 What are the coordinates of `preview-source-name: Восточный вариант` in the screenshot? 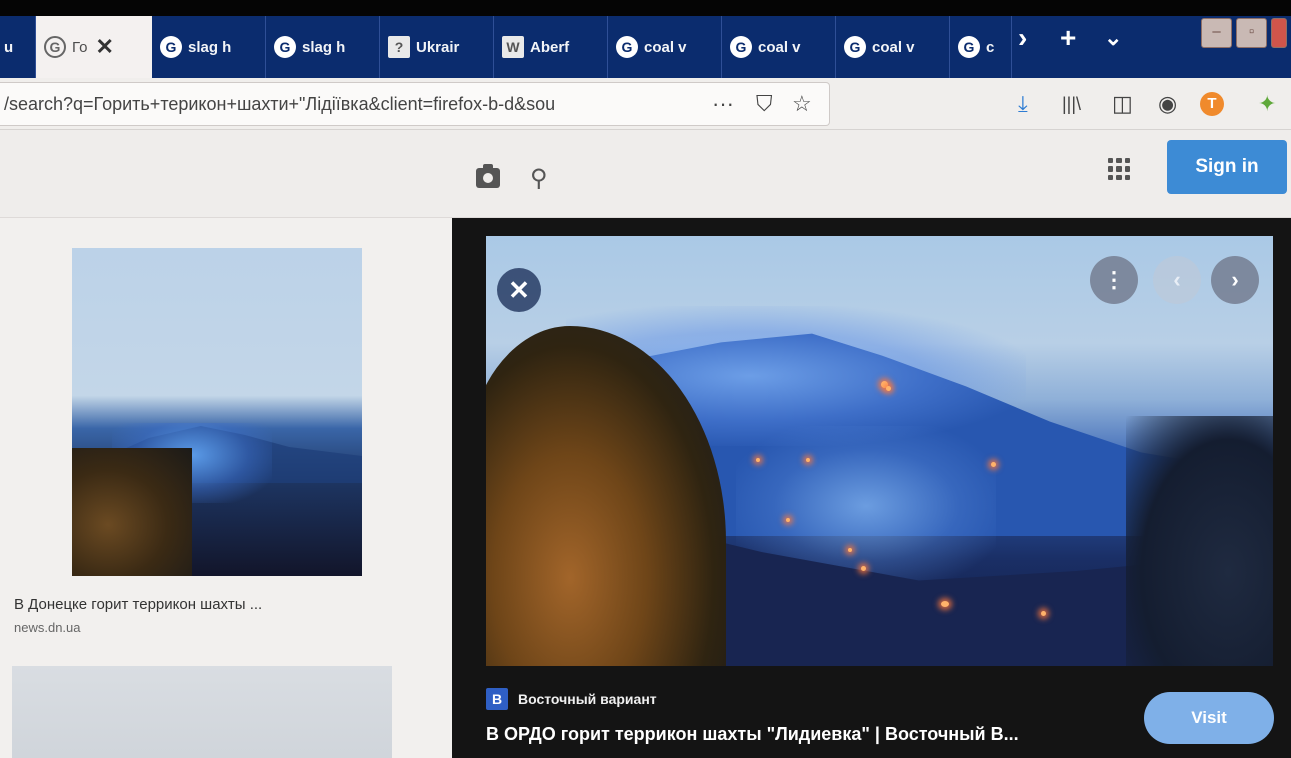 It's located at (587, 699).